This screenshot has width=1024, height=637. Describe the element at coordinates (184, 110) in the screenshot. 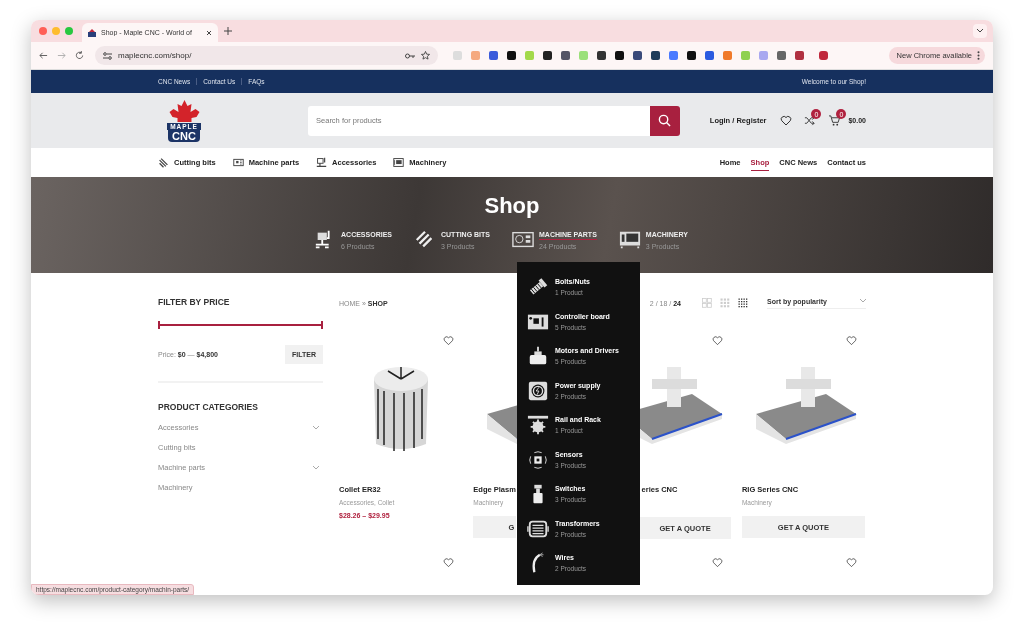

I see `maple-leaf-icon` at that location.